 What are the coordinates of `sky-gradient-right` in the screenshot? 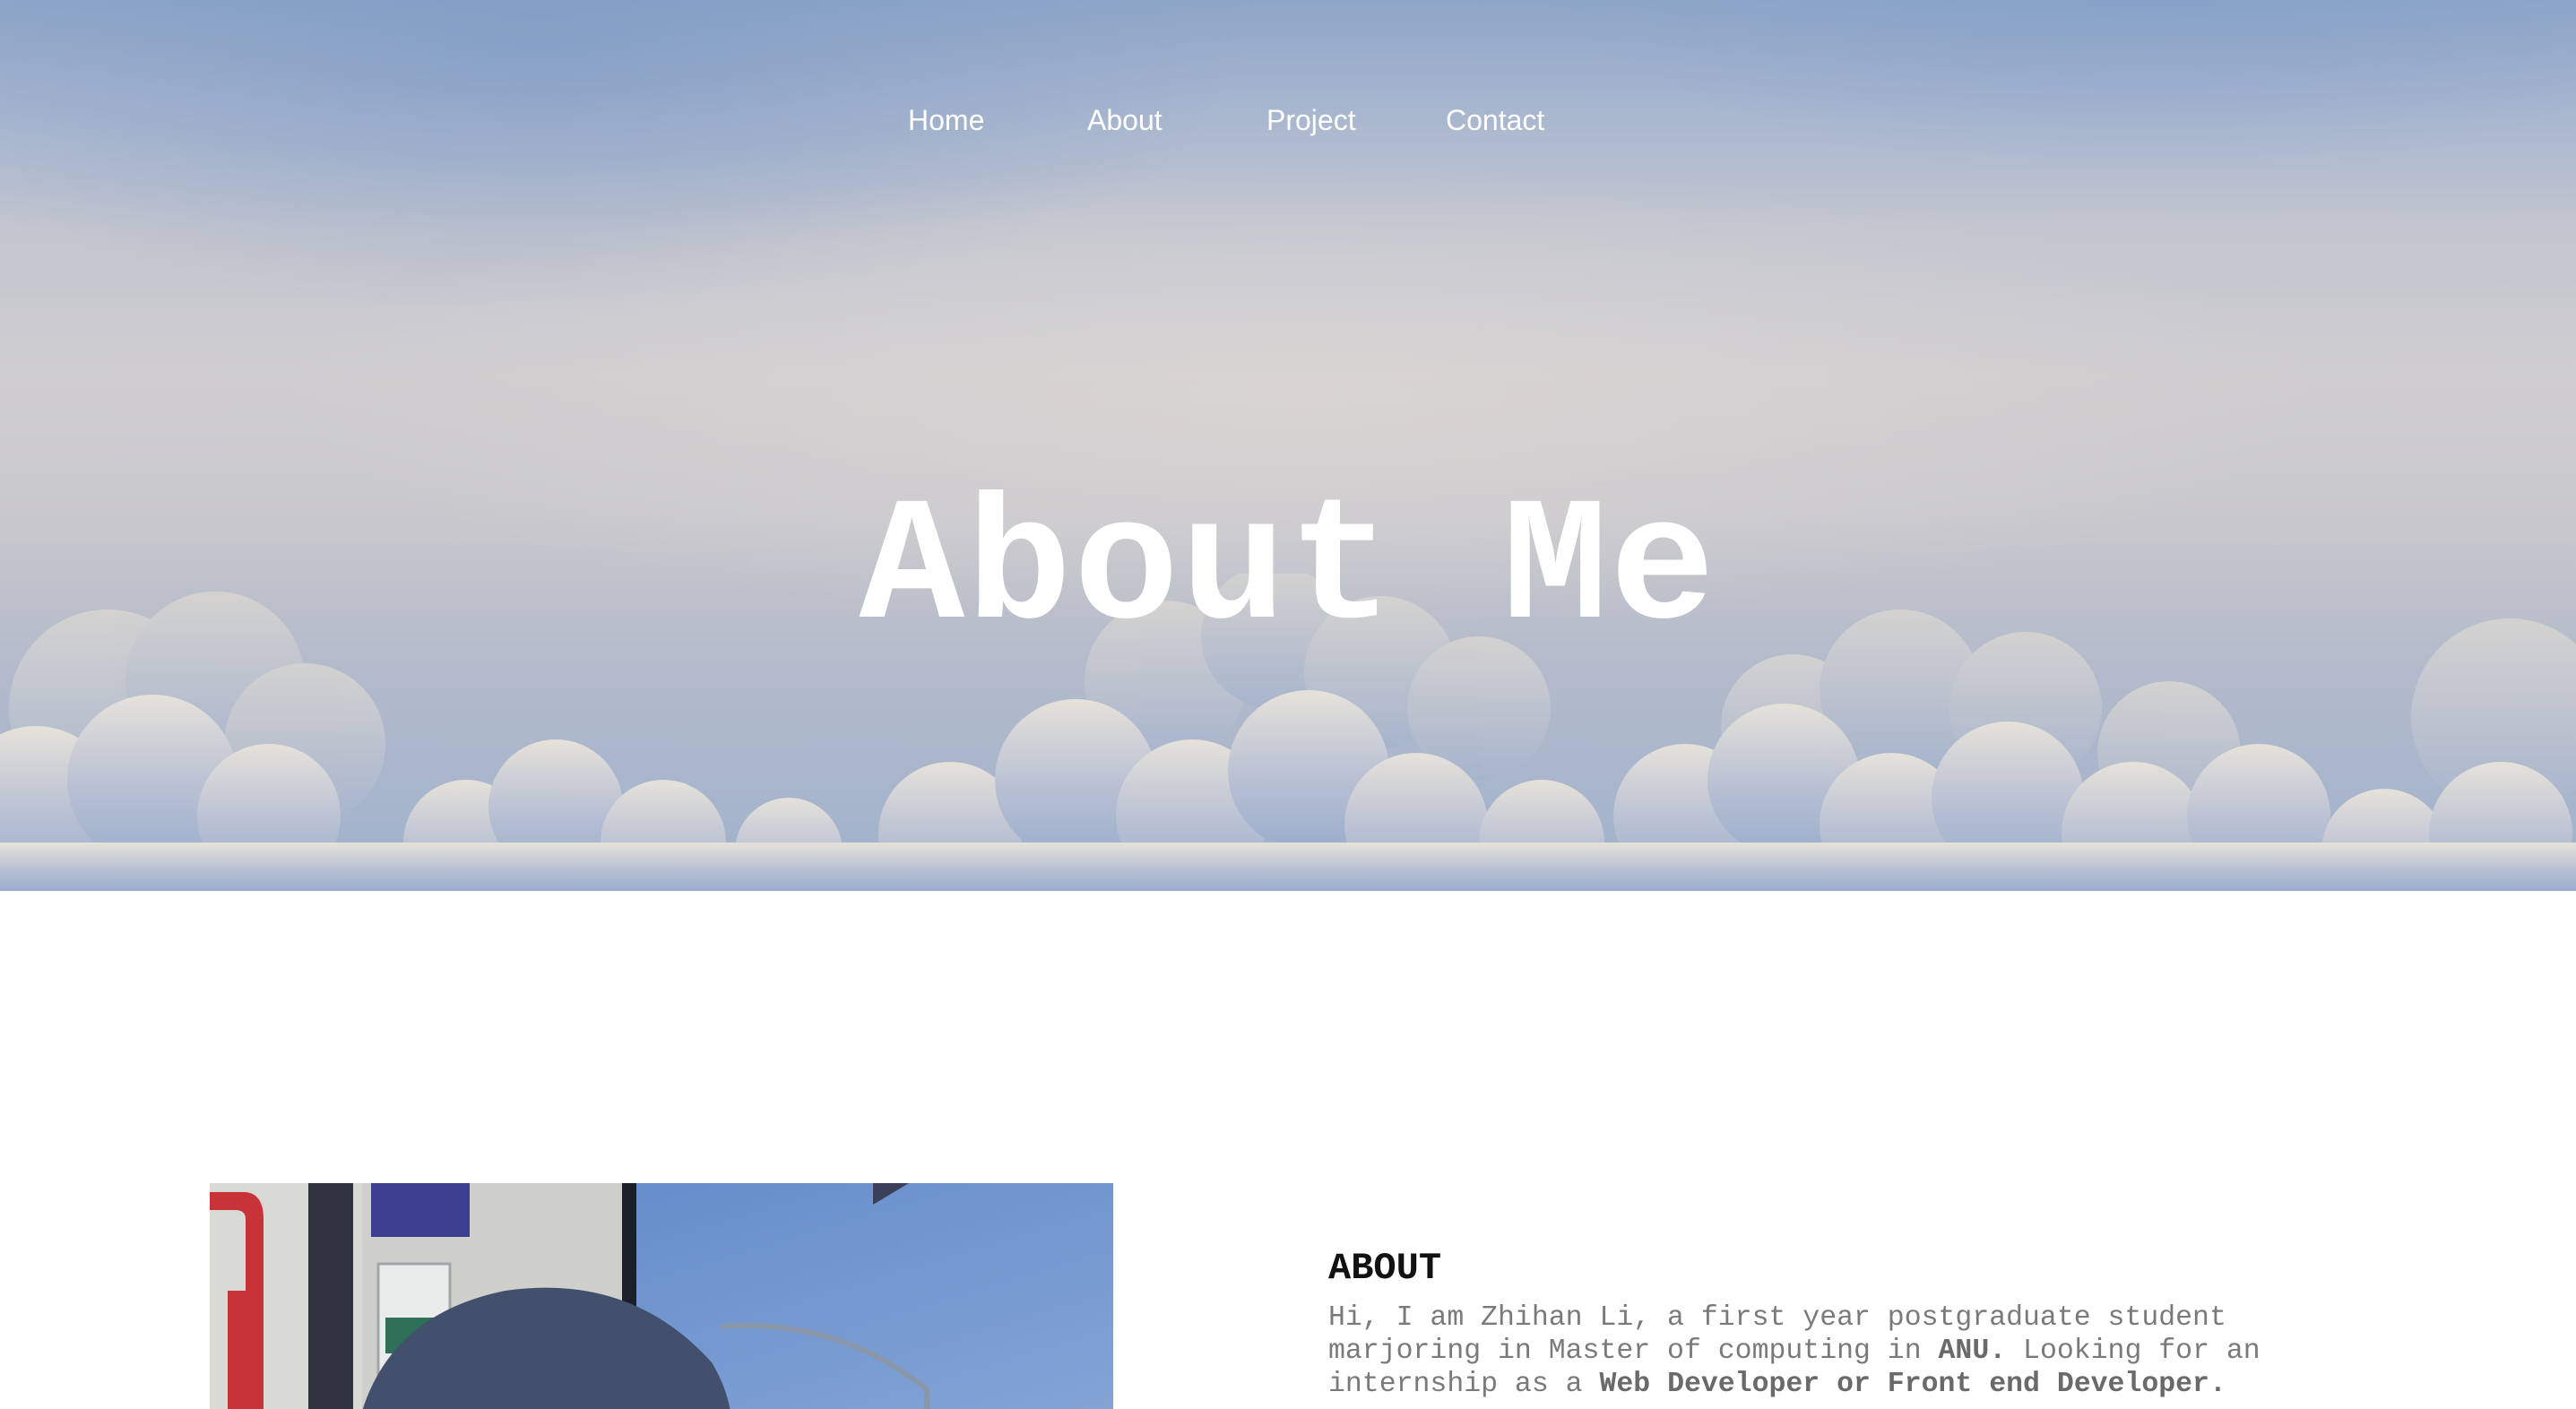 It's located at (2050, 89).